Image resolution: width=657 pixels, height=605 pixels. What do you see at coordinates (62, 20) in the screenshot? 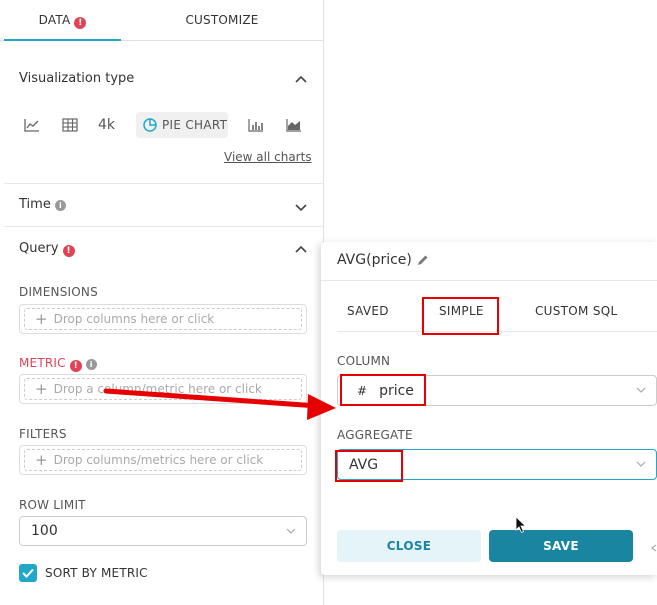
I see `tab-data: DATA!` at bounding box center [62, 20].